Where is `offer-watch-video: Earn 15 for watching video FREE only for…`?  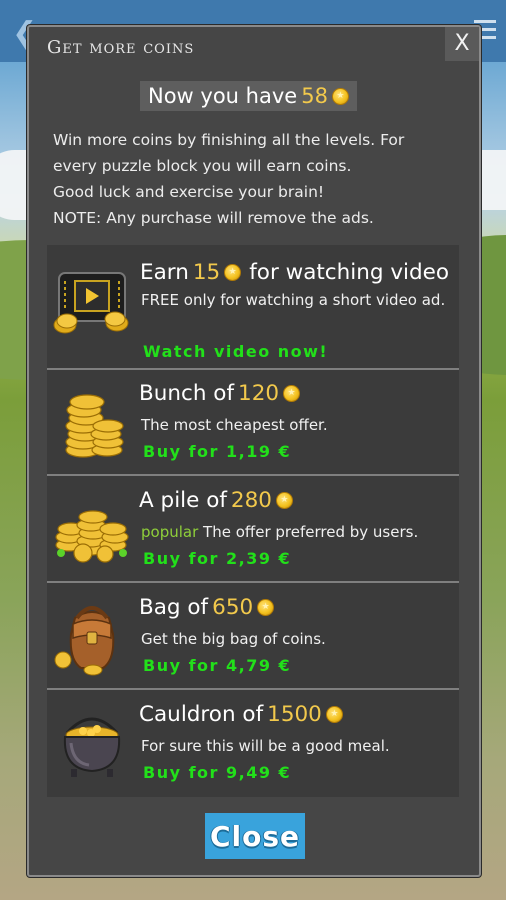 offer-watch-video: Earn 15 for watching video FREE only for… is located at coordinates (253, 309).